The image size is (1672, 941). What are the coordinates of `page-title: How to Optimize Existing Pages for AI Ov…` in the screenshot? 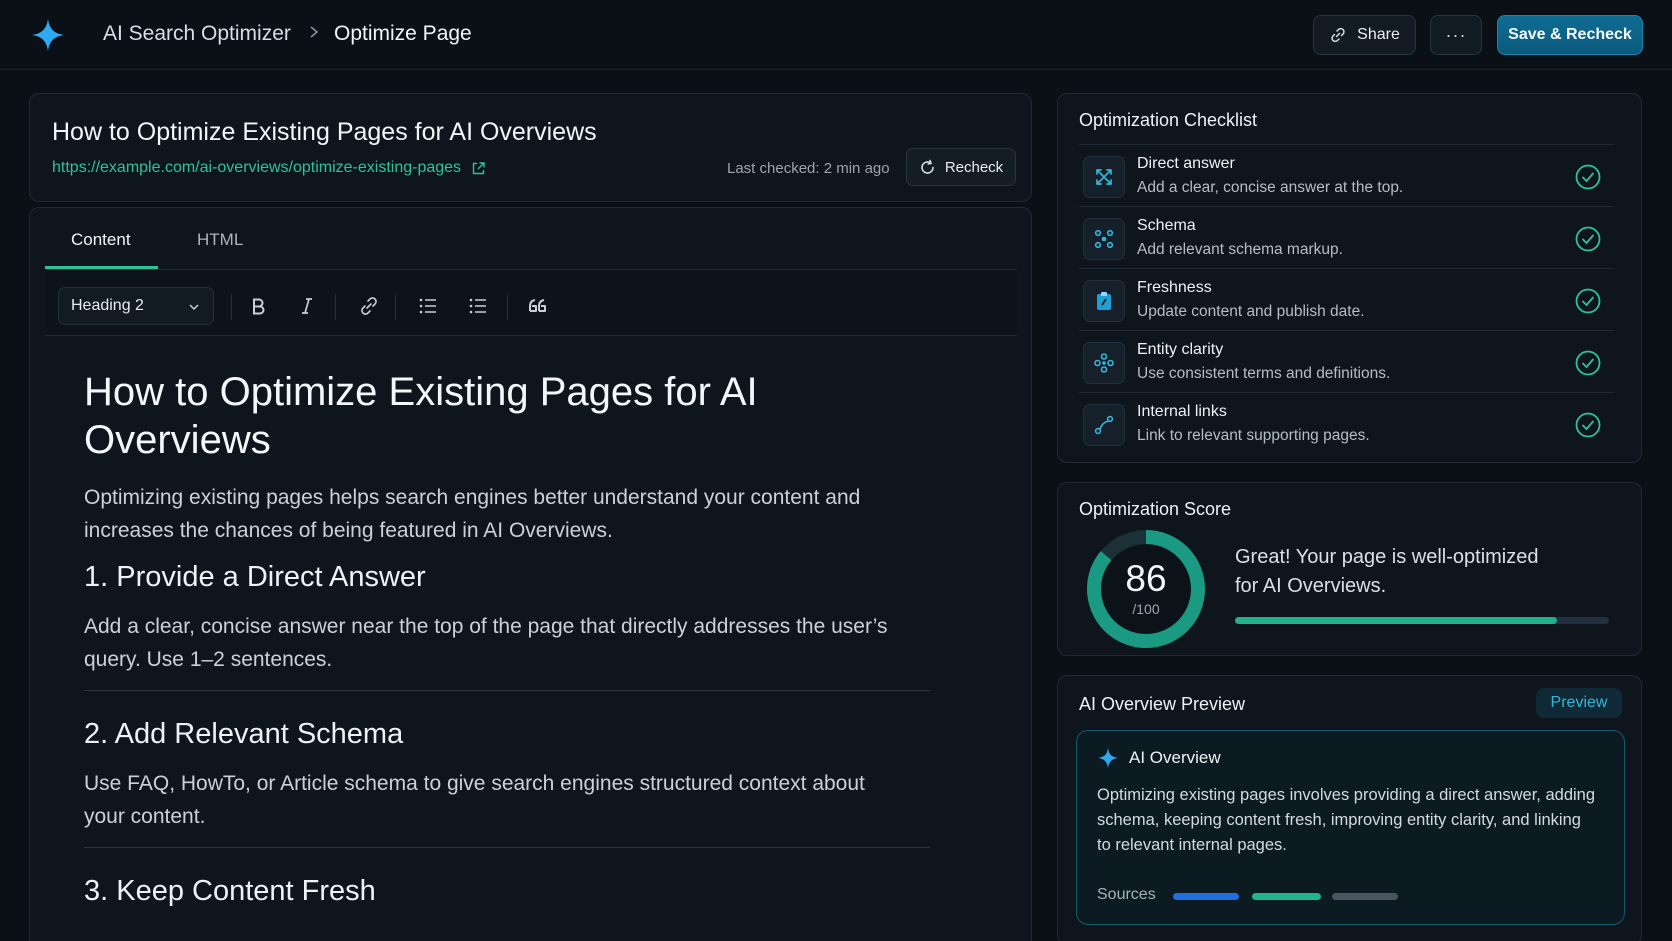 It's located at (324, 132).